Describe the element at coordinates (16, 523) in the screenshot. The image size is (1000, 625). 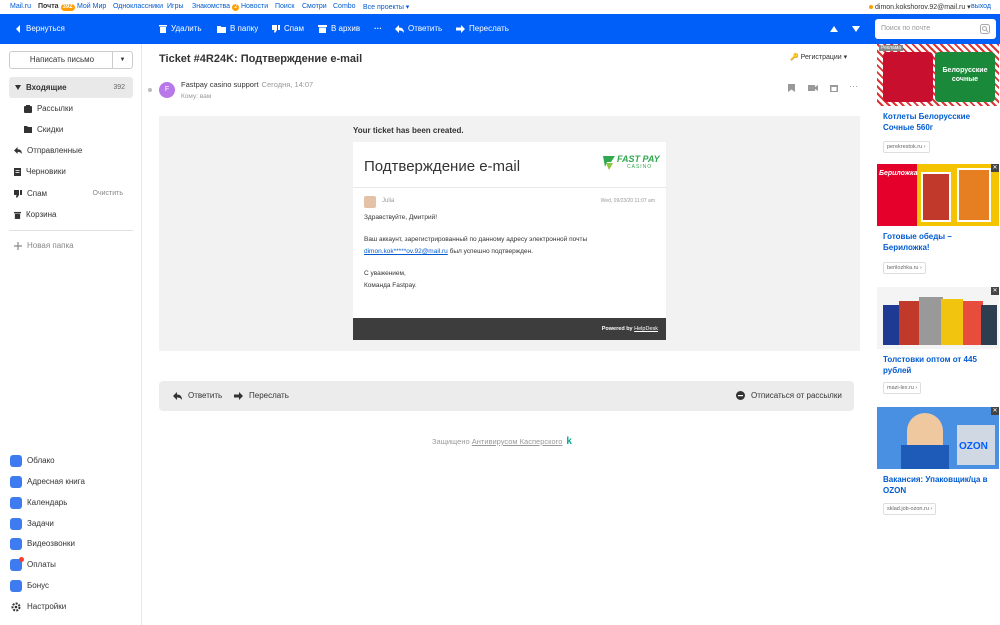
I see `tasks-icon` at that location.